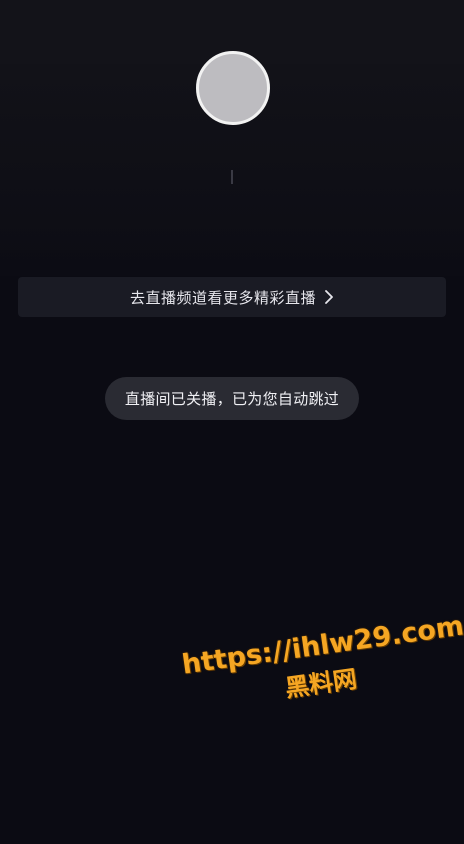 The height and width of the screenshot is (844, 464). I want to click on toast-message: 直播间已关播，已为您自动跳过, so click(232, 399).